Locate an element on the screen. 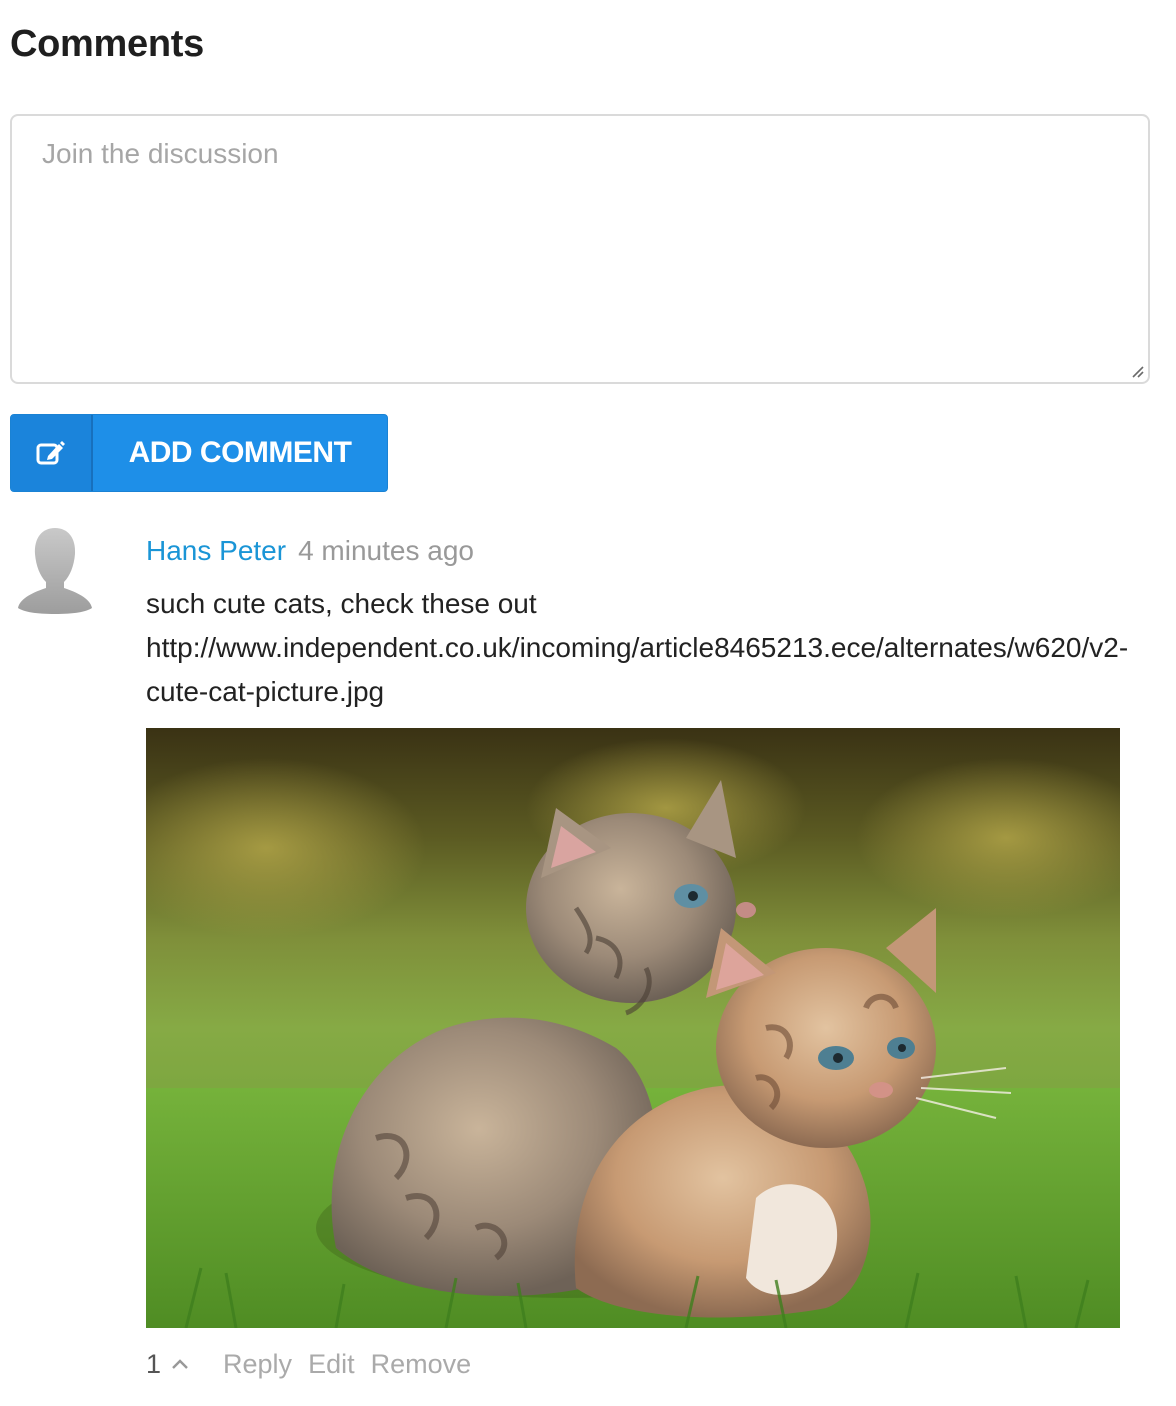  add-comment-button: ADD COMMENT is located at coordinates (199, 453).